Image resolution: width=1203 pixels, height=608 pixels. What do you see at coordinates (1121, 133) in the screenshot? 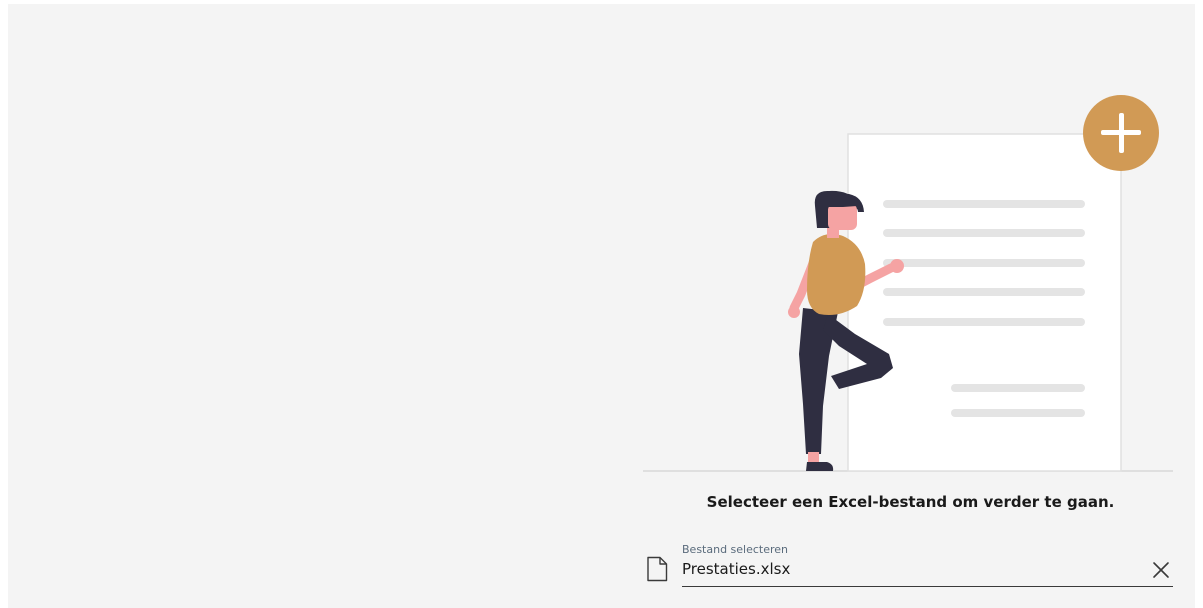
I see `plus-circle-icon` at bounding box center [1121, 133].